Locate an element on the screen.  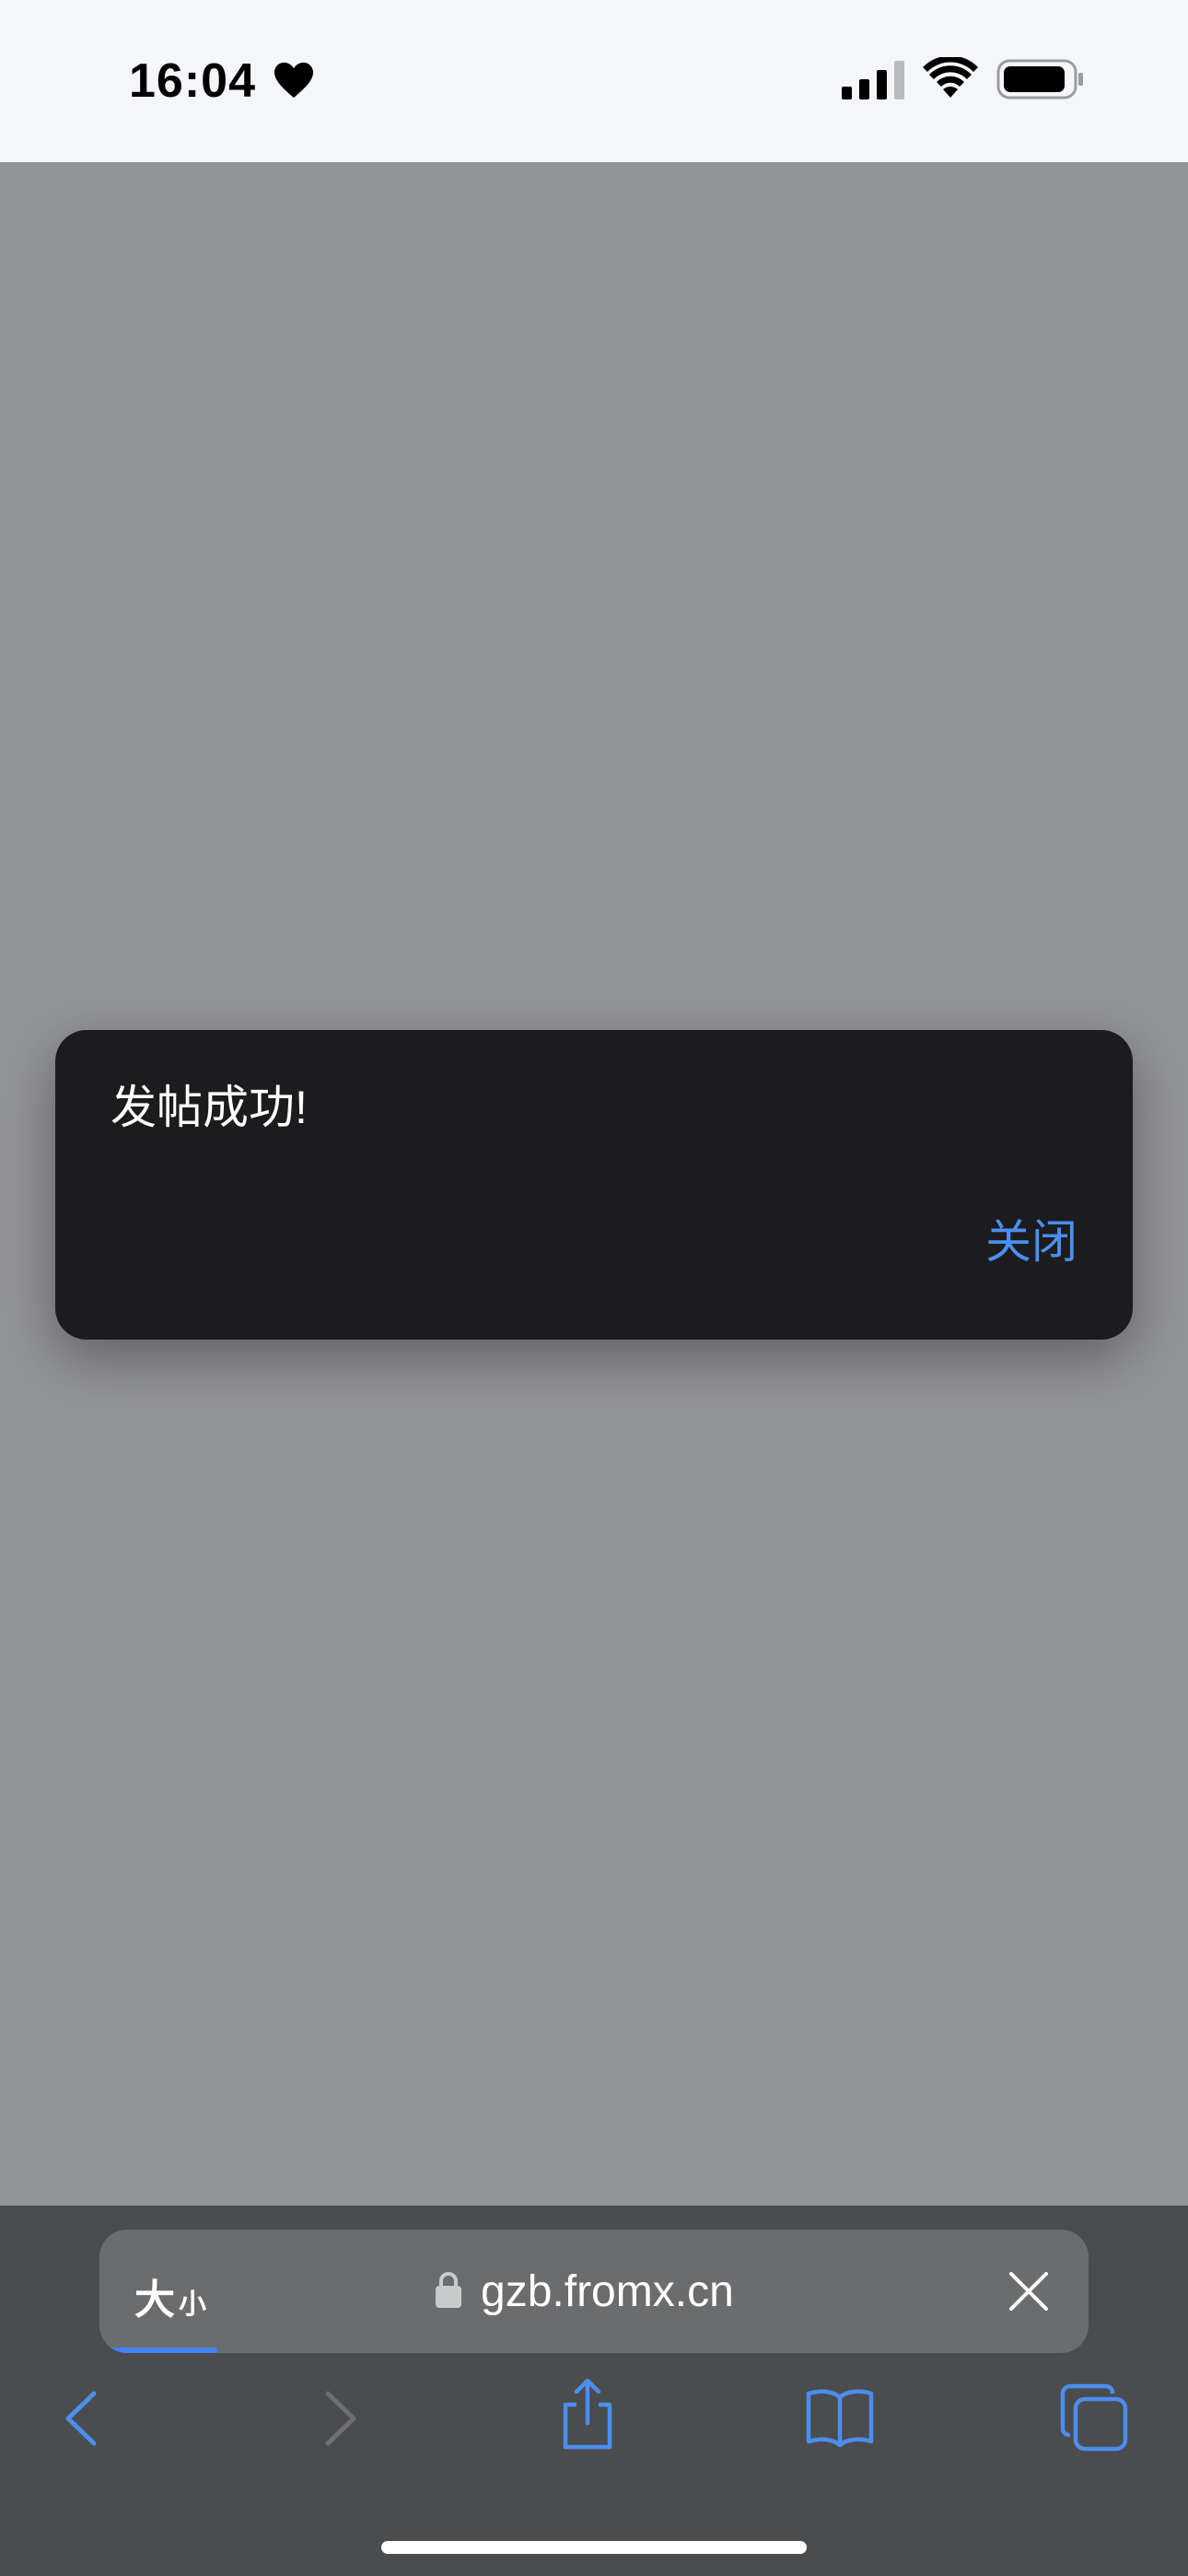
lock-icon is located at coordinates (448, 2290).